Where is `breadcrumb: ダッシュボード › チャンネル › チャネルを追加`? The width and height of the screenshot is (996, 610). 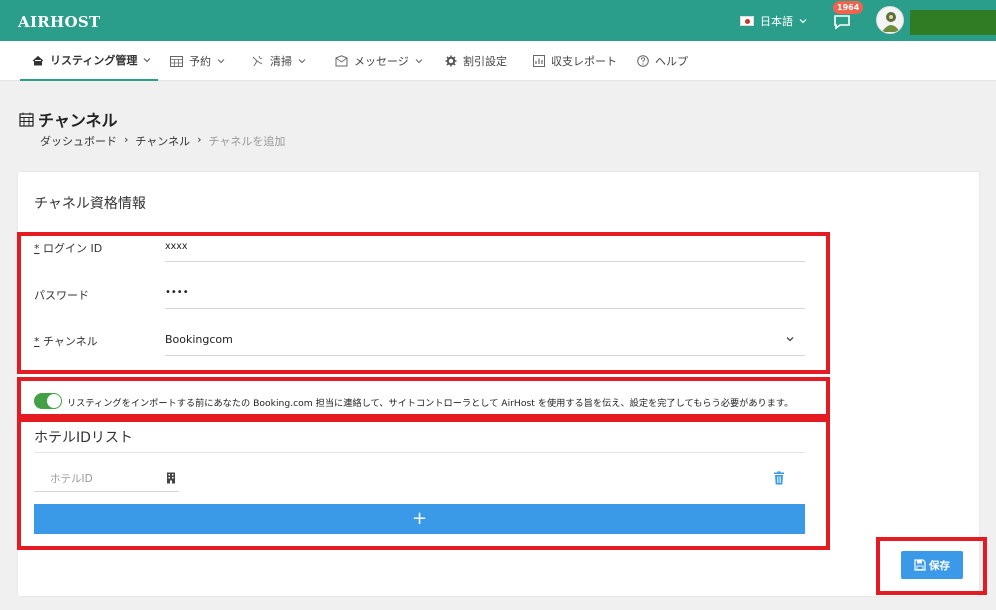 breadcrumb: ダッシュボード › チャンネル › チャネルを追加 is located at coordinates (162, 141).